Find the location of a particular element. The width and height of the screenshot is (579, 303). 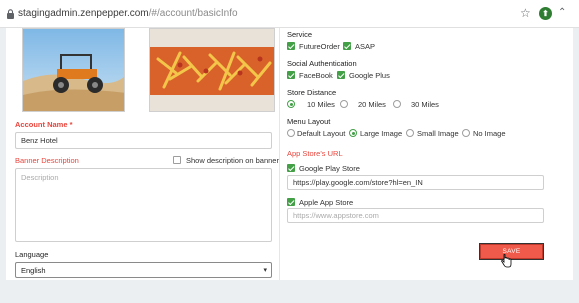

service-futureorder-label: FutureOrder is located at coordinates (319, 46).